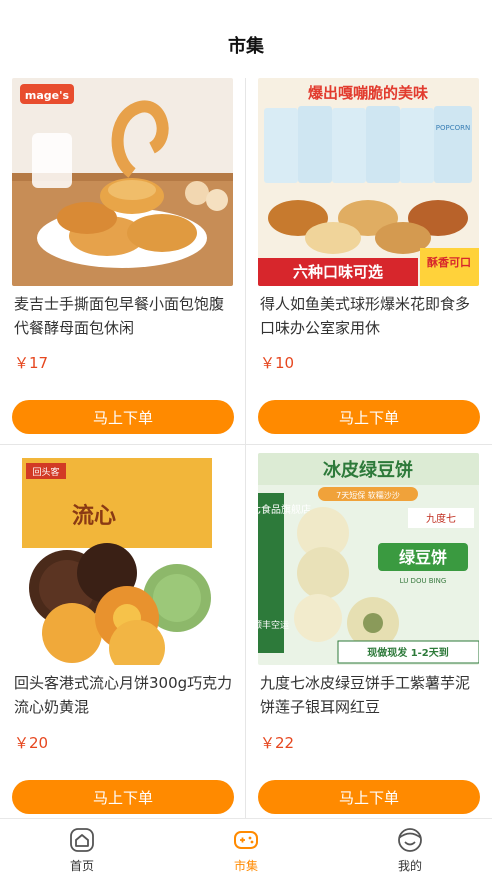 The height and width of the screenshot is (879, 492). I want to click on box-text: 流心, so click(94, 516).